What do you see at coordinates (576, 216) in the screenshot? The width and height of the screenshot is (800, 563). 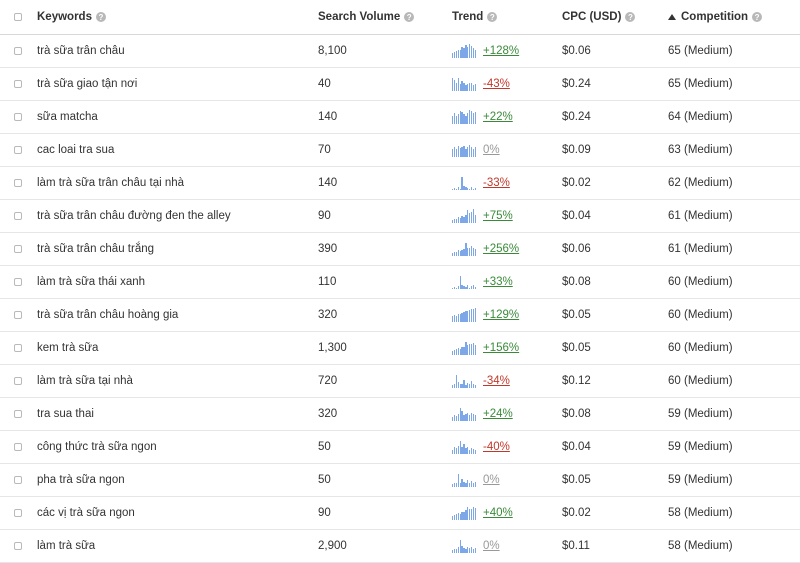 I see `cpc-value: $0.04` at bounding box center [576, 216].